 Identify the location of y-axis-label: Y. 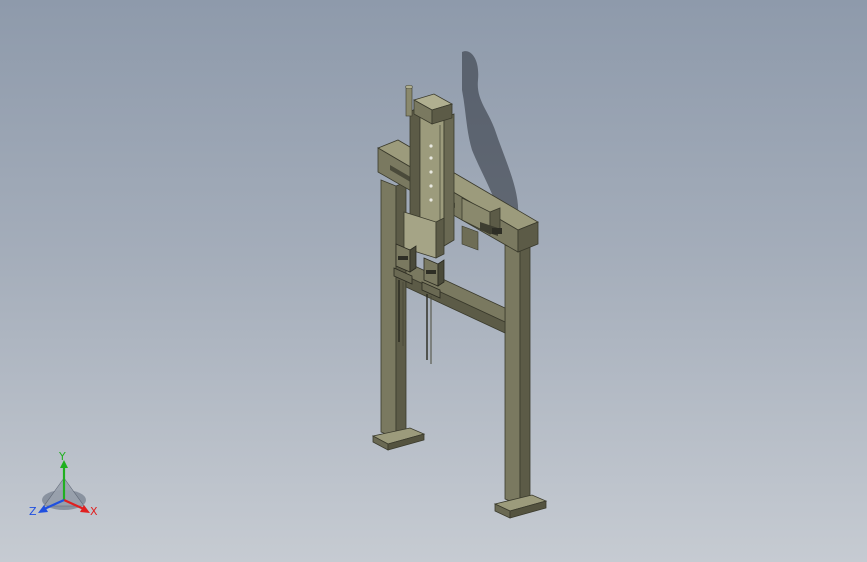
(62, 456).